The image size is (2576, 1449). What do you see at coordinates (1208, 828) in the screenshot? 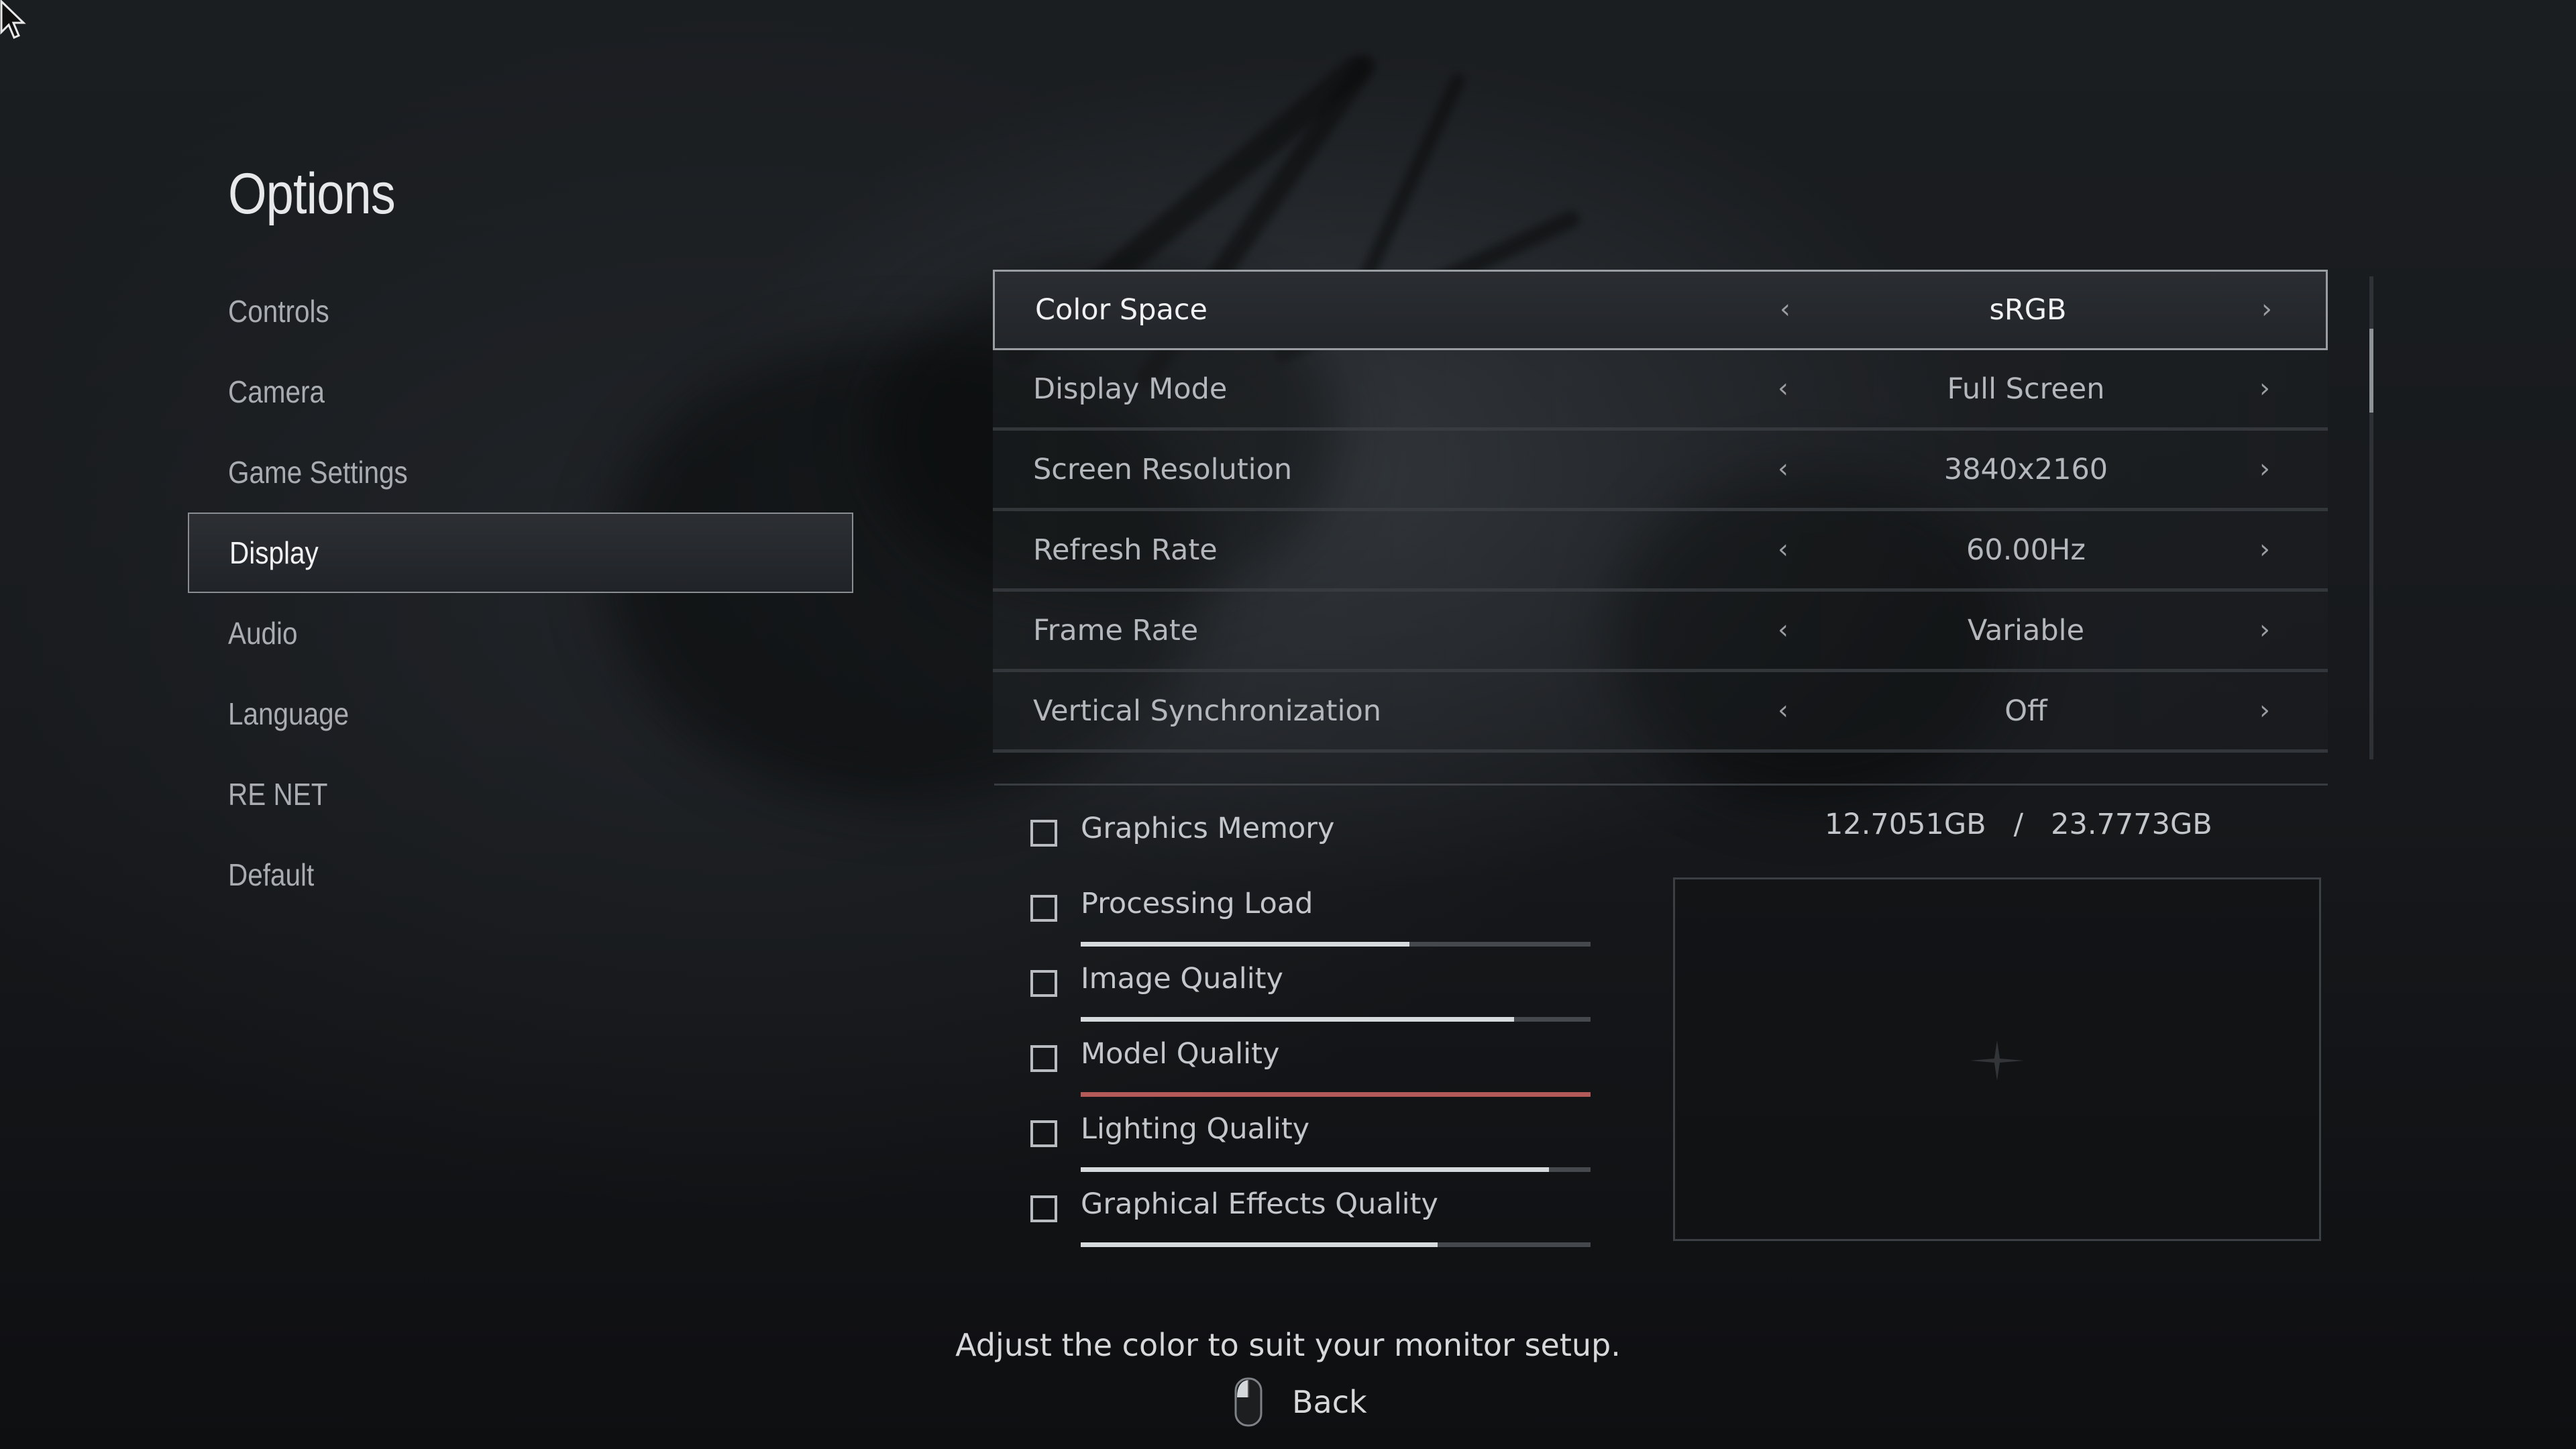
I see `graphics-memory-label: Graphics Memory` at bounding box center [1208, 828].